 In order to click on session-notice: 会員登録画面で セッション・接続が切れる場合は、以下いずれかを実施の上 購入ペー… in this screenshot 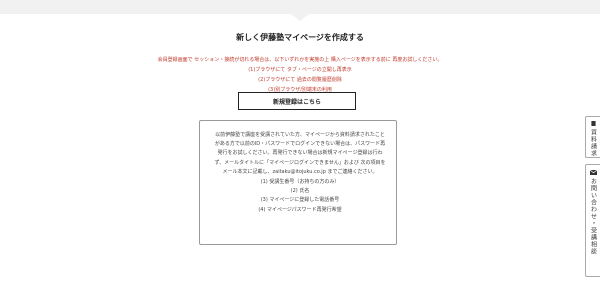, I will do `click(300, 75)`.